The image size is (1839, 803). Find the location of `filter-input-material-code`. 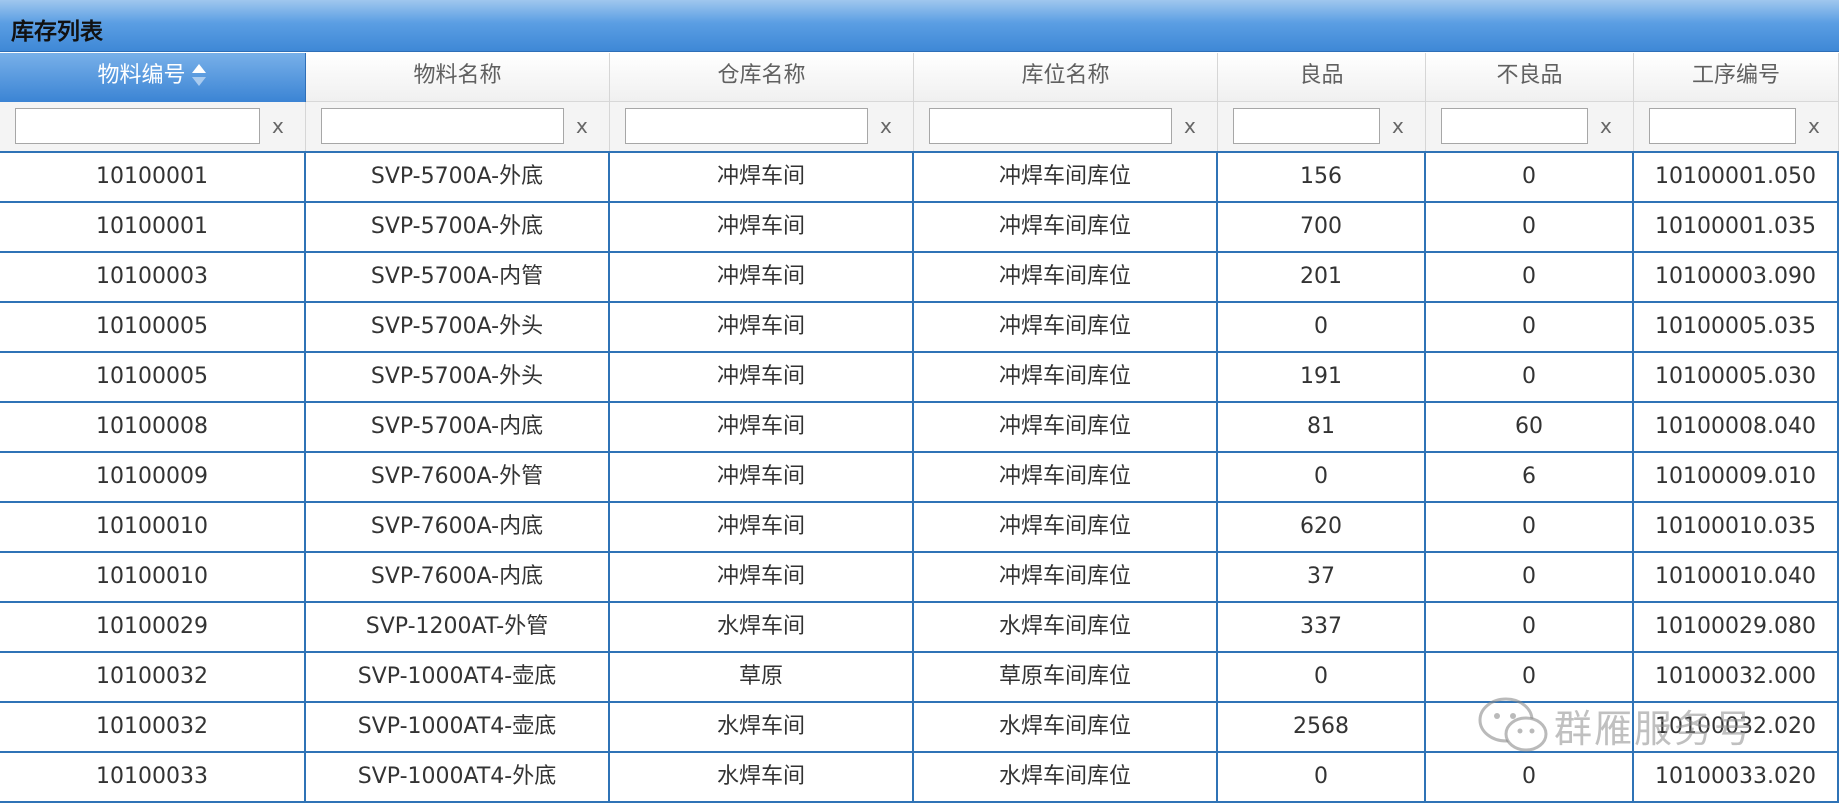

filter-input-material-code is located at coordinates (137, 126).